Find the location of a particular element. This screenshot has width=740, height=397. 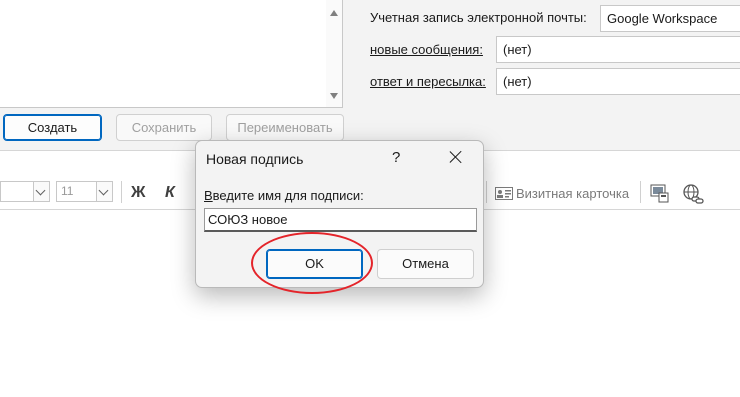

picture-icon is located at coordinates (660, 194).